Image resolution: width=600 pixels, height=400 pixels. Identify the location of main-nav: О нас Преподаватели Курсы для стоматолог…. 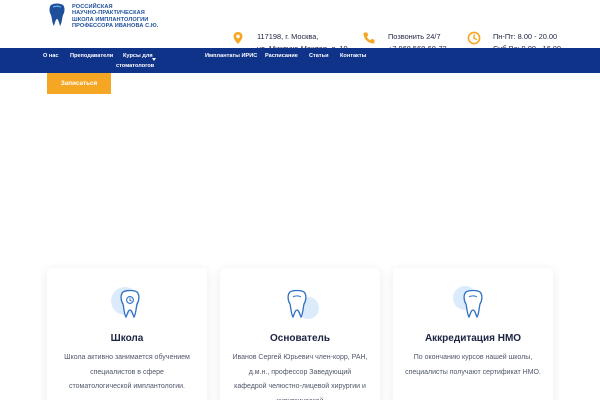
(300, 60).